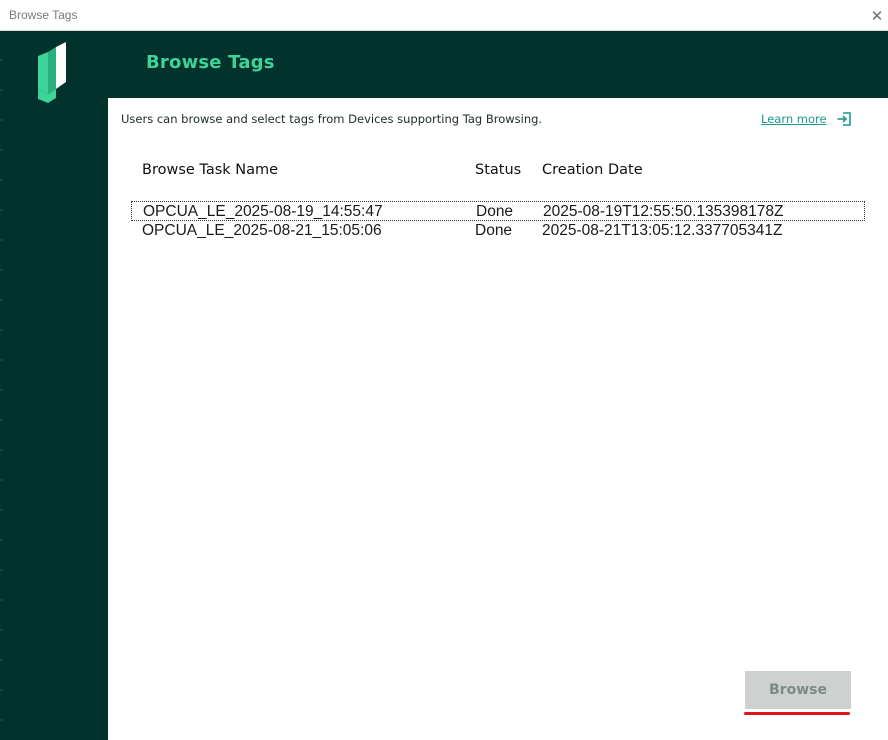 This screenshot has height=740, width=888. I want to click on table-header: Browse Task Name Status Creation Date, so click(499, 173).